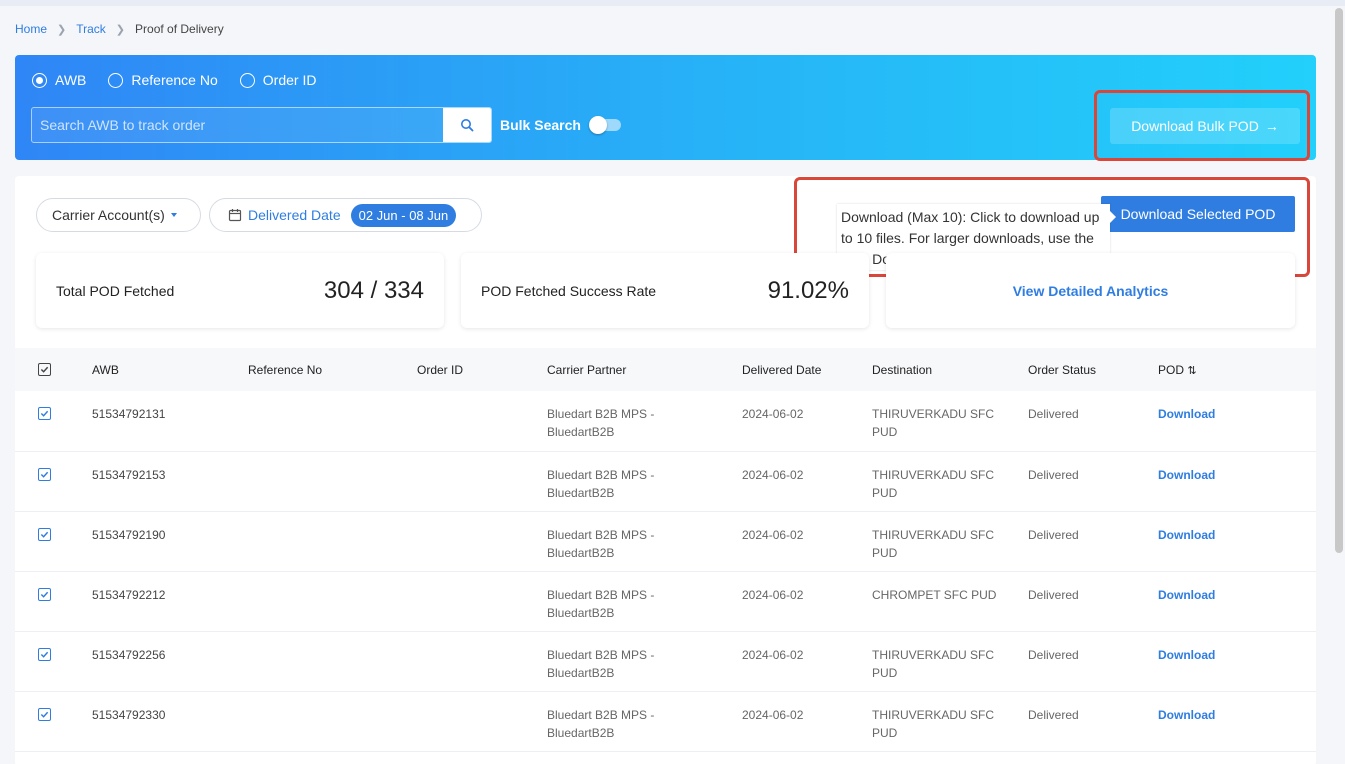 This screenshot has width=1345, height=764. Describe the element at coordinates (91, 29) in the screenshot. I see `breadcrumb-track: Track` at that location.